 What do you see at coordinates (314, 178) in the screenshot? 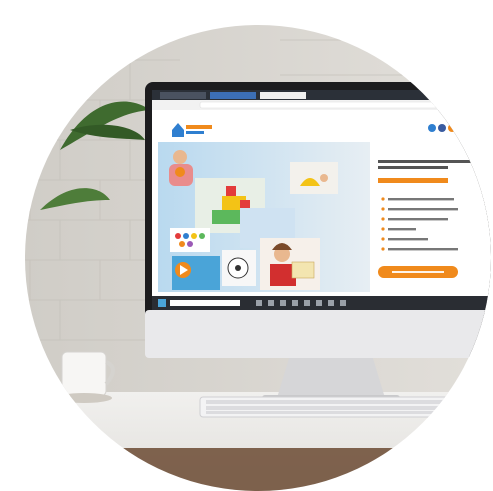
I see `photo-craft` at bounding box center [314, 178].